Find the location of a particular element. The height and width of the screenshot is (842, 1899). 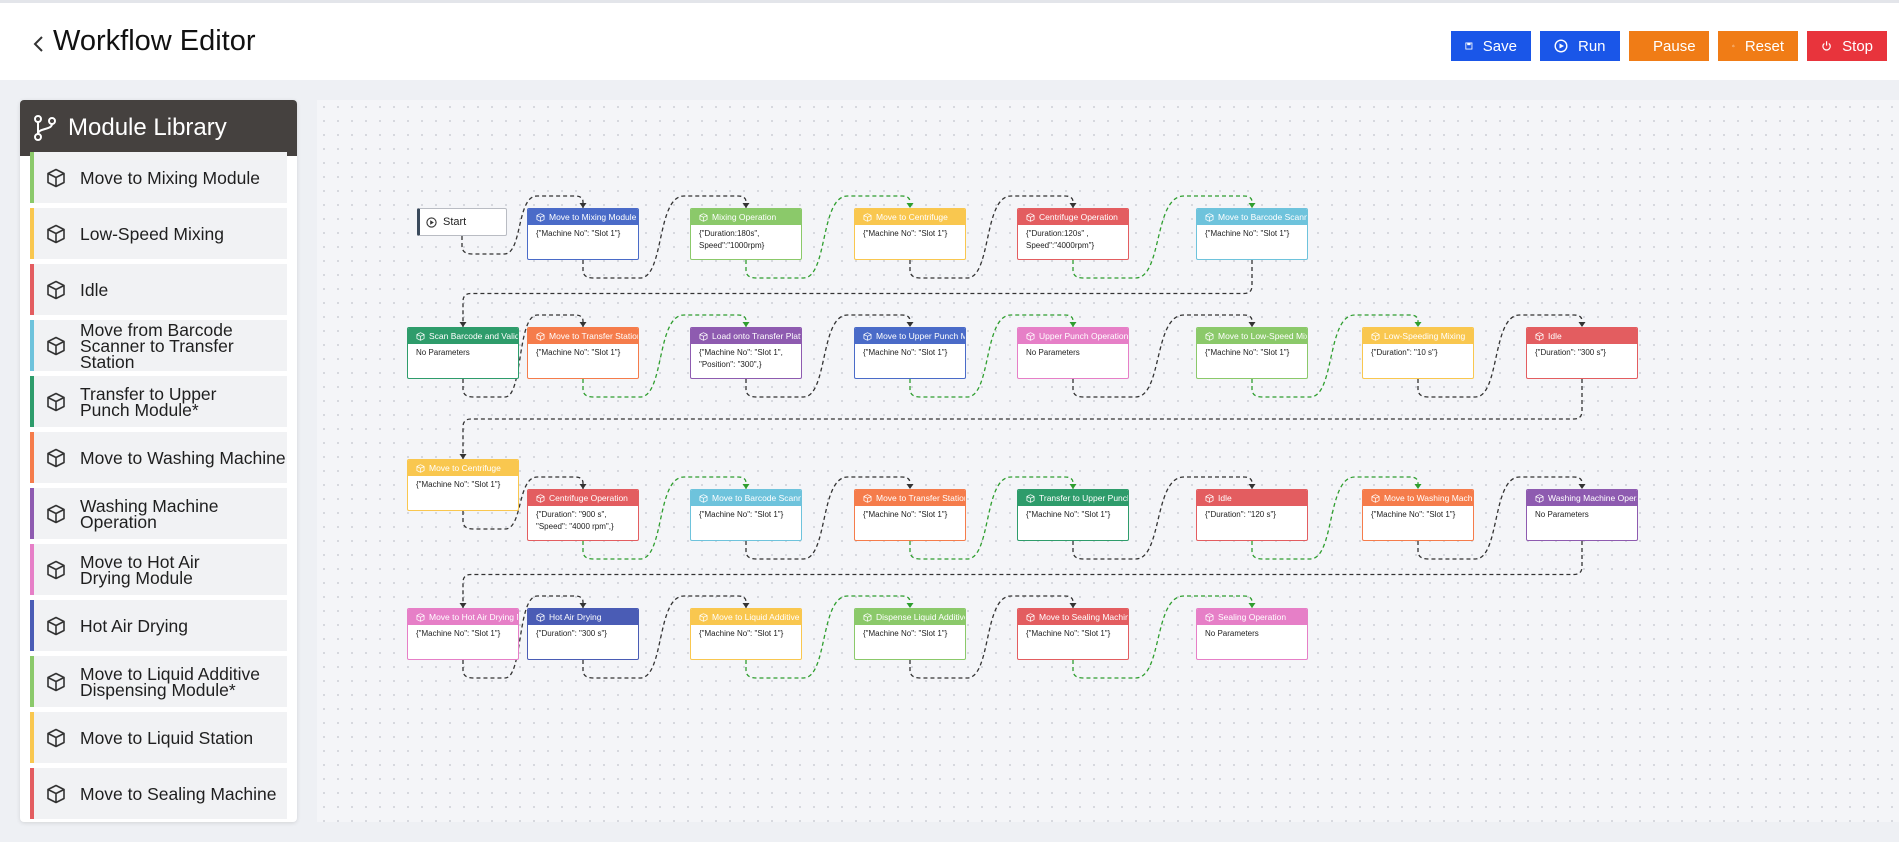

workflow-node: Scan Barcode and Validate No Parameters is located at coordinates (463, 353).